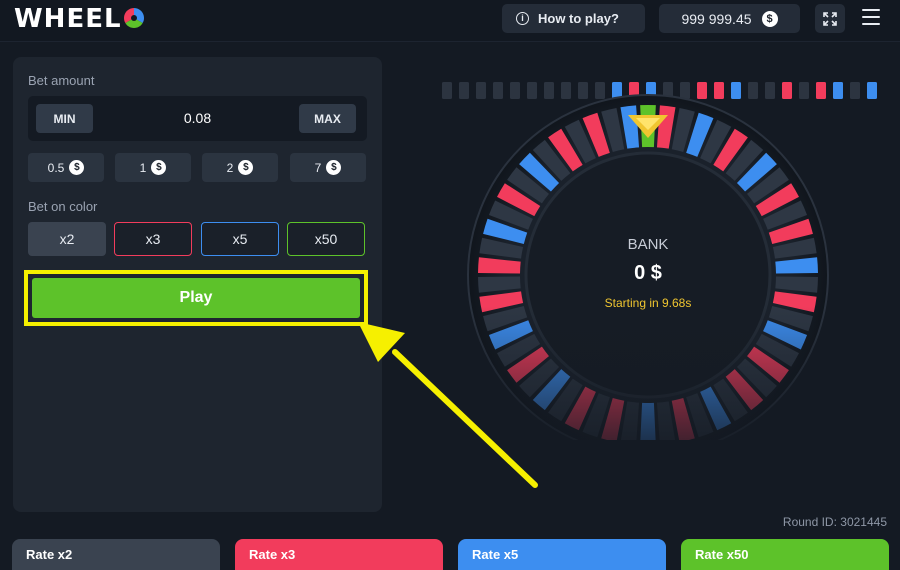  What do you see at coordinates (318, 167) in the screenshot?
I see `quick-bet-value: 7` at bounding box center [318, 167].